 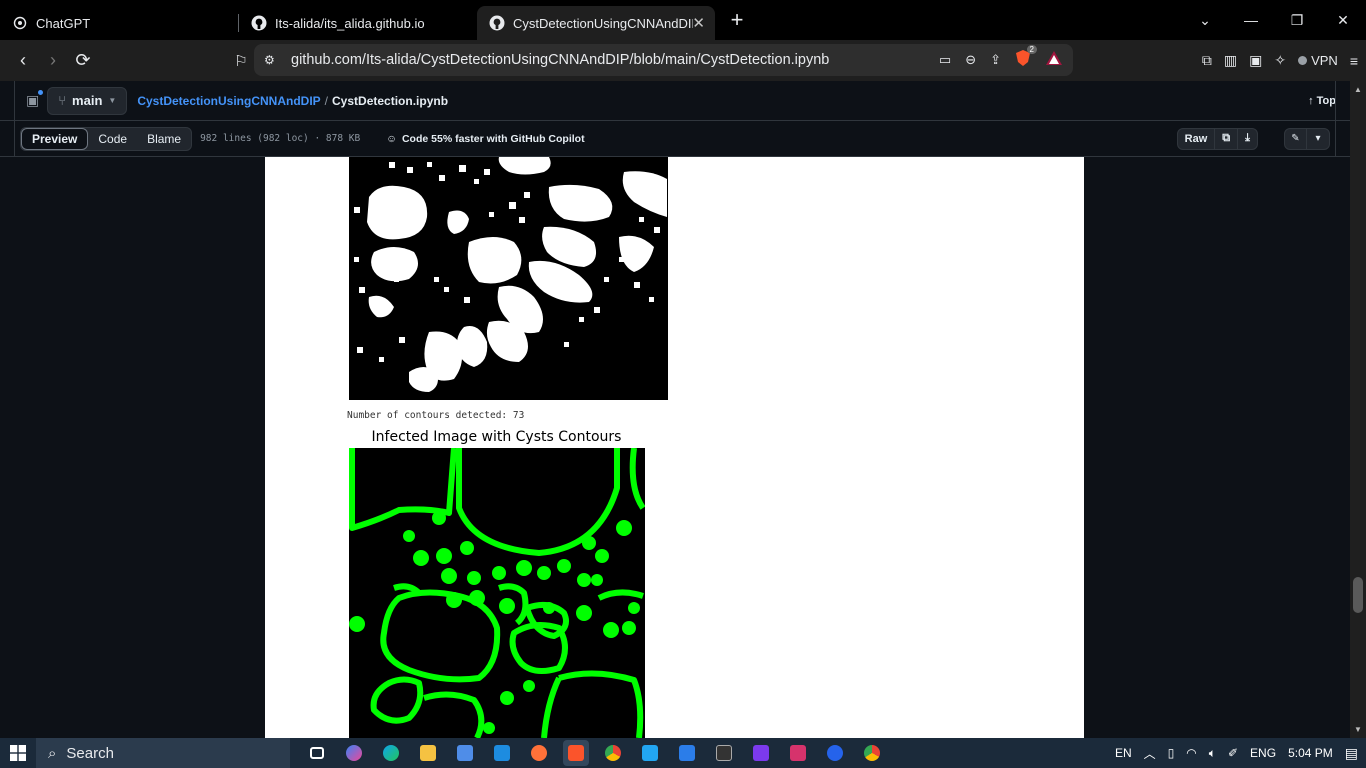 I want to click on wifi-icon: ◠, so click(x=1191, y=753).